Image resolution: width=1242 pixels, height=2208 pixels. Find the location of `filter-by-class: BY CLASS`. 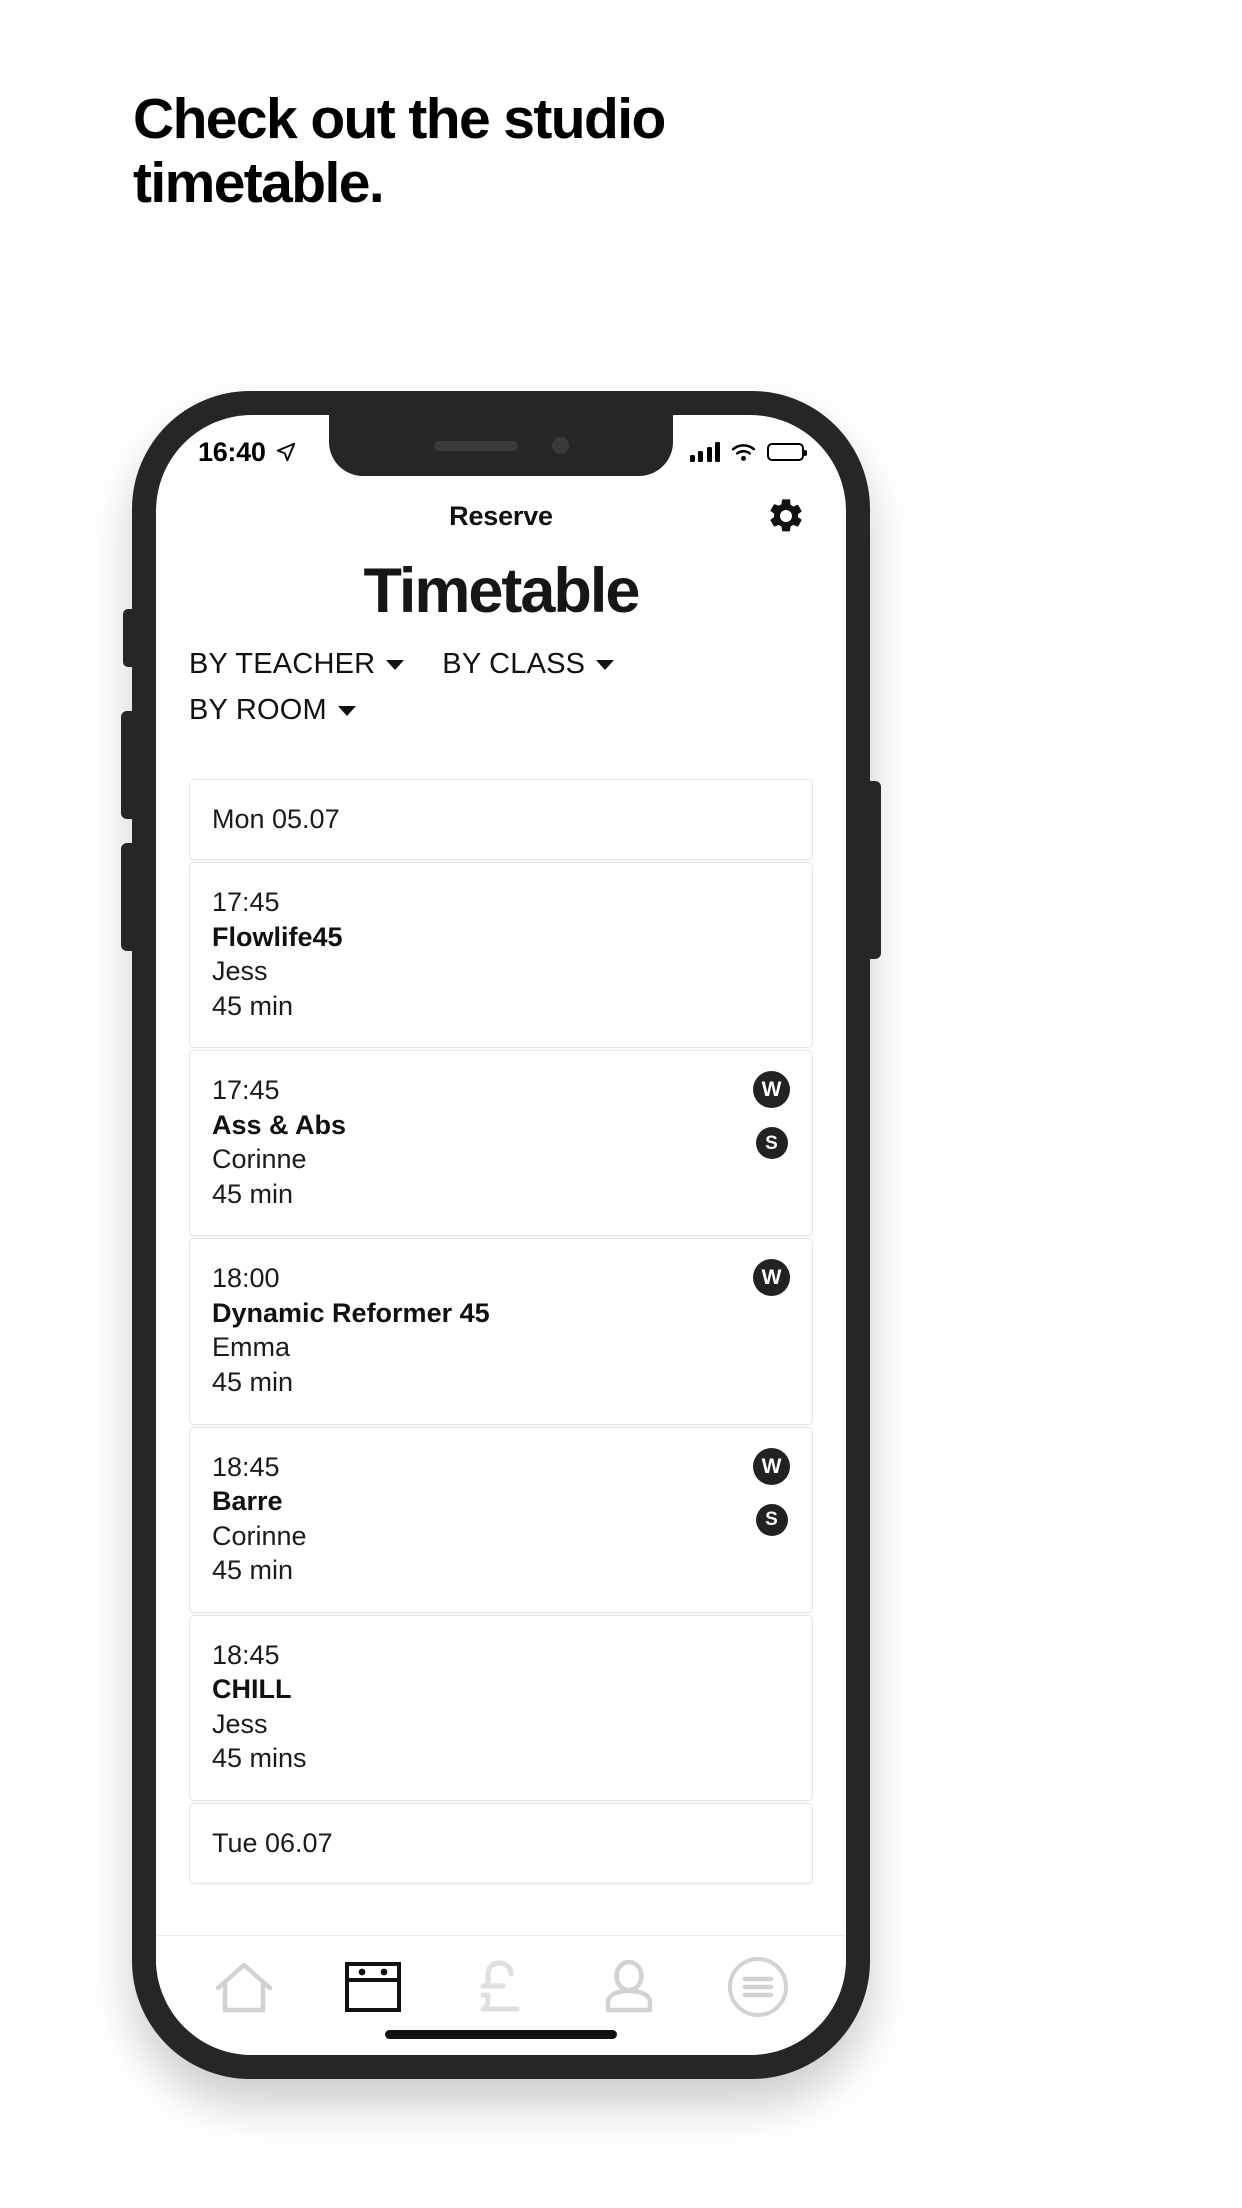

filter-by-class: BY CLASS is located at coordinates (528, 664).